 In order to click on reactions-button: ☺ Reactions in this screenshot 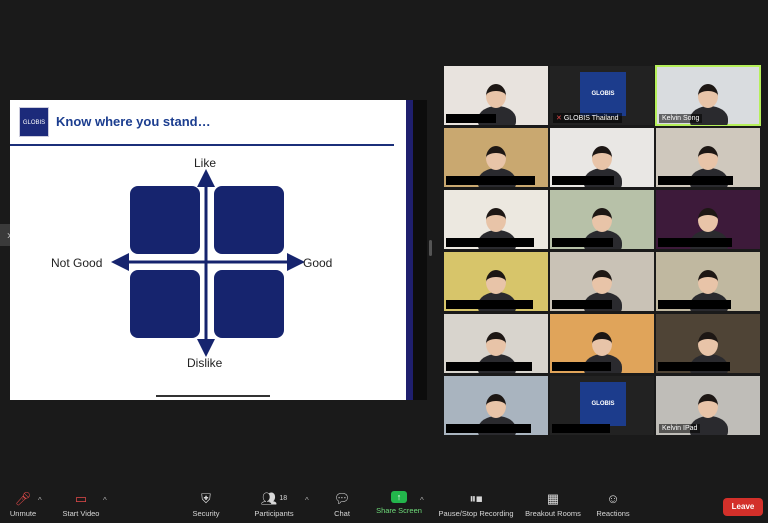, I will do `click(613, 504)`.